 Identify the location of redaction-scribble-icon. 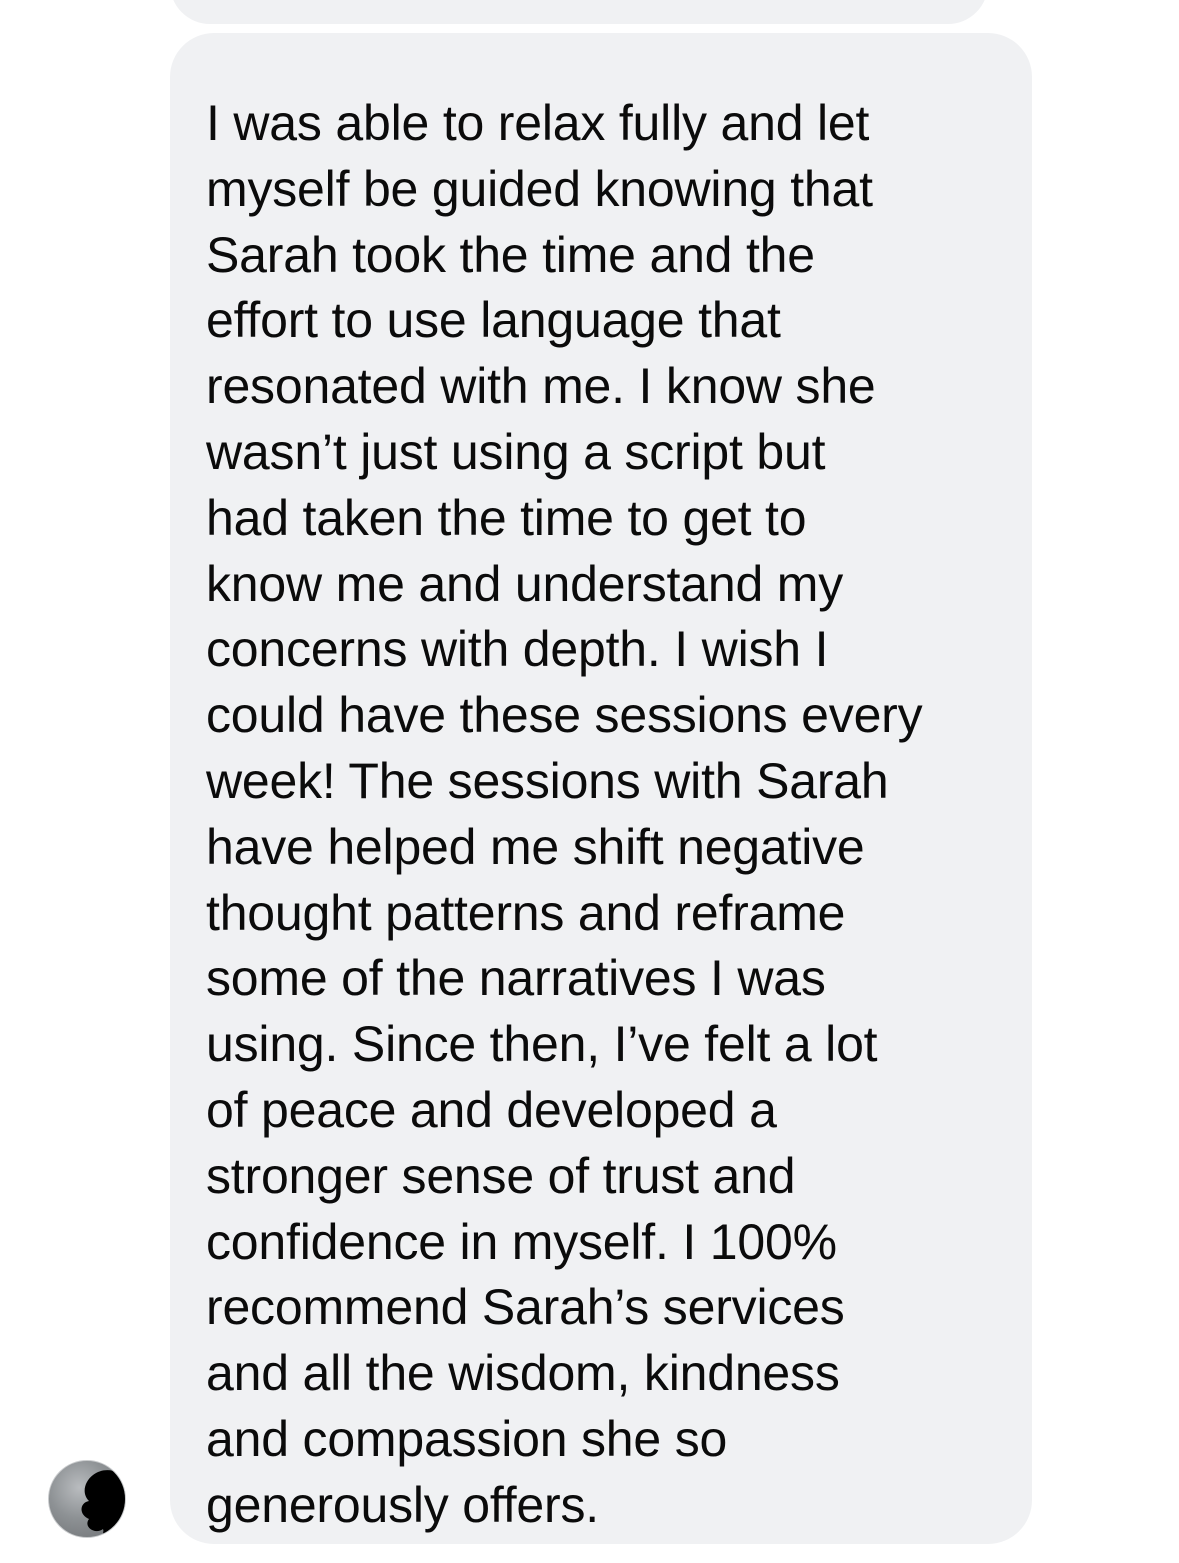
(103, 1503).